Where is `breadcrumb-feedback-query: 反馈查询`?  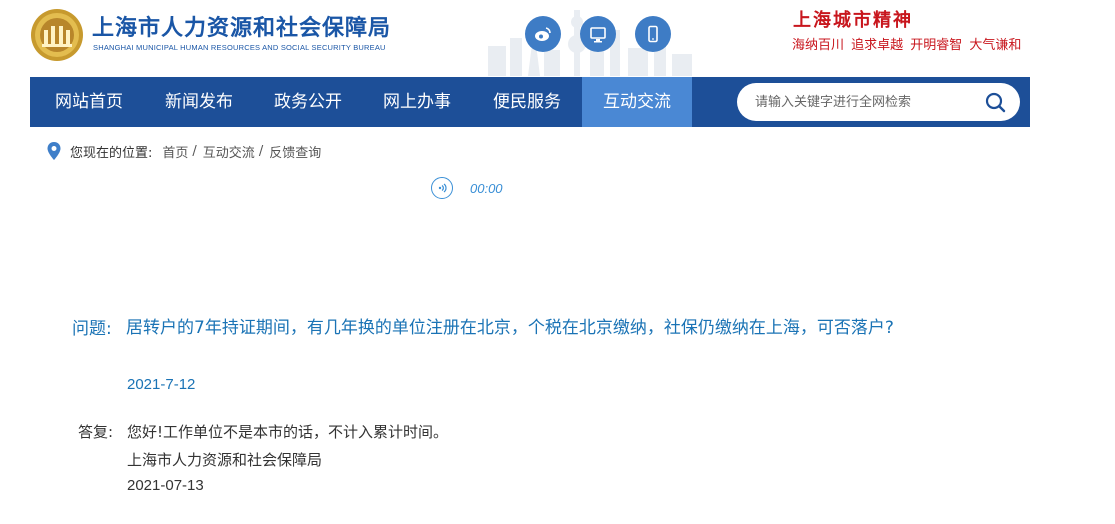 breadcrumb-feedback-query: 反馈查询 is located at coordinates (295, 151).